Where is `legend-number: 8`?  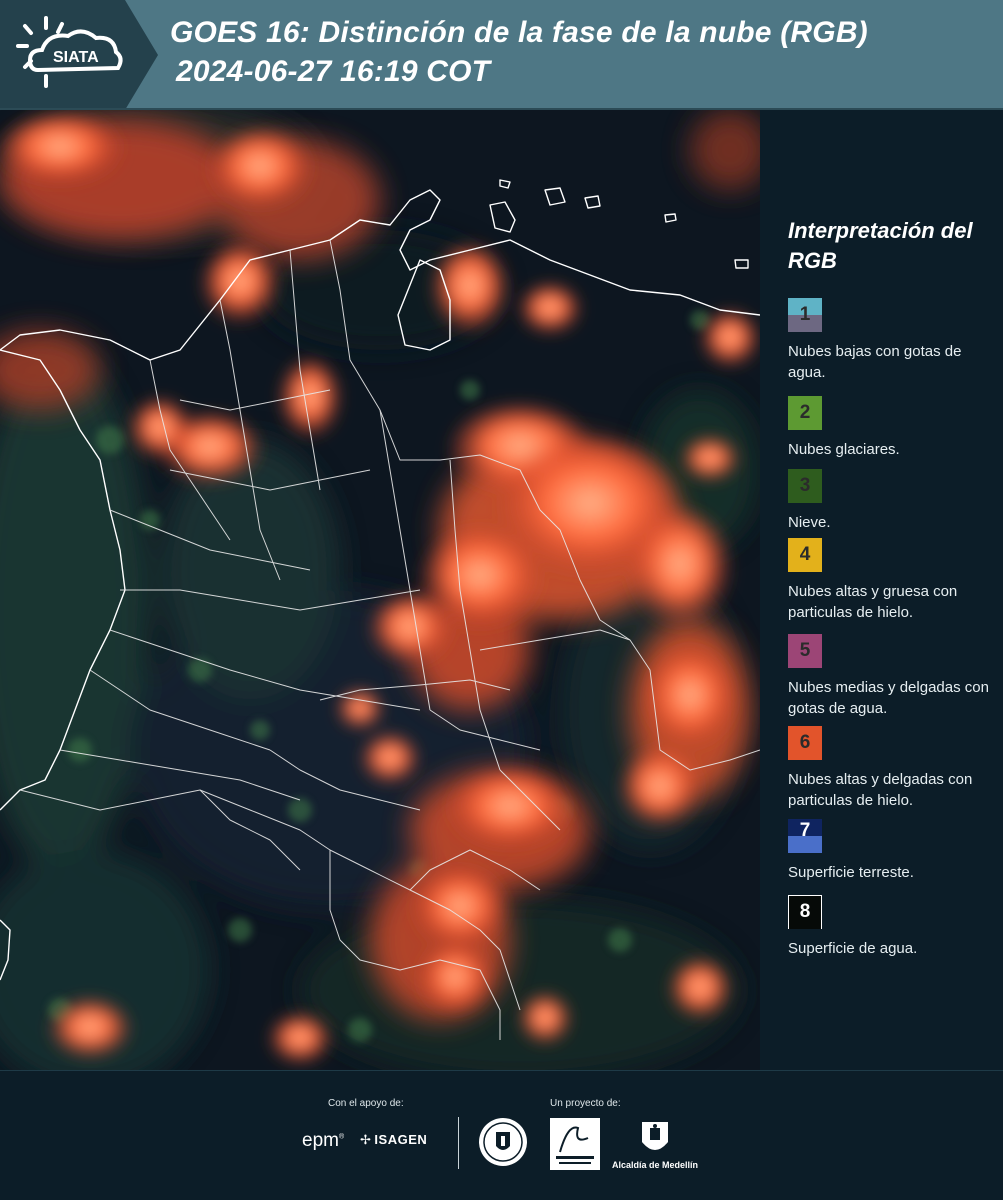 legend-number: 8 is located at coordinates (805, 911).